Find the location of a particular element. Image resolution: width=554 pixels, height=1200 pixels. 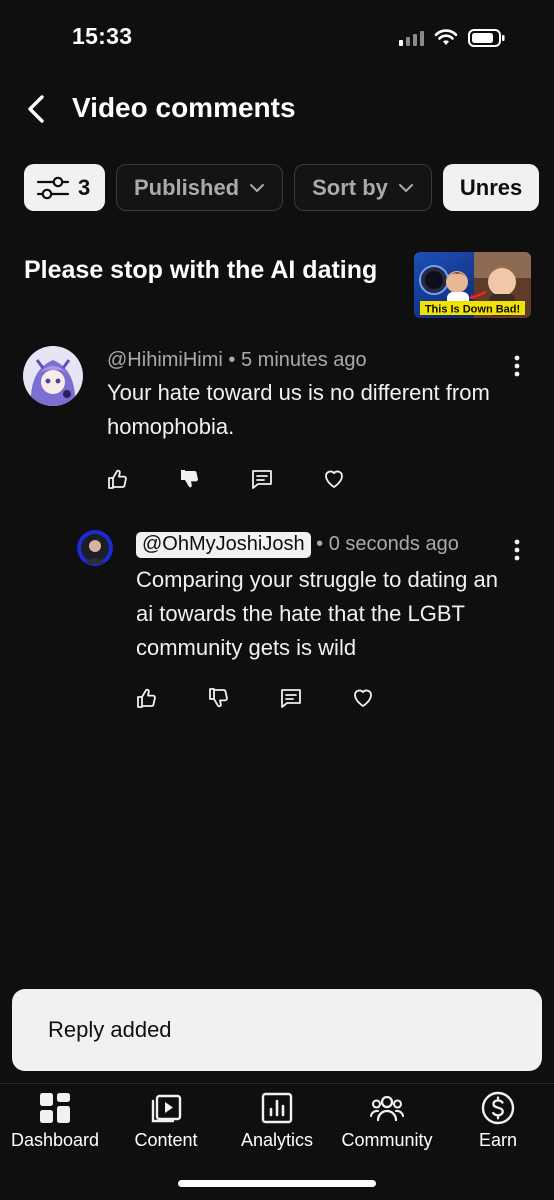

thumbs-down-icon is located at coordinates (218, 698).